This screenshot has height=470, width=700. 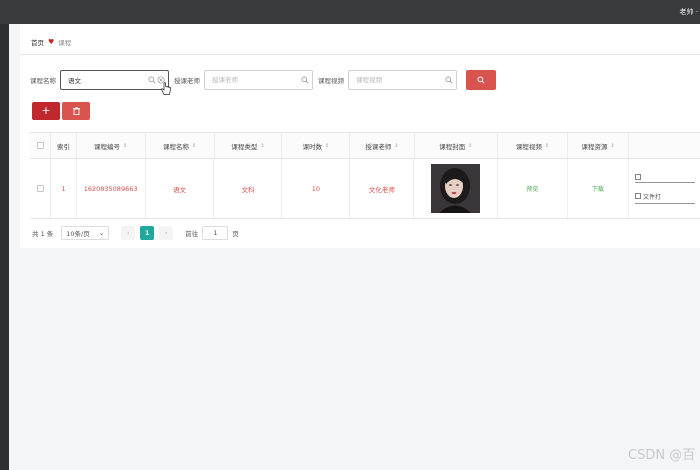 I want to click on header-name: 课程名称, so click(x=175, y=146).